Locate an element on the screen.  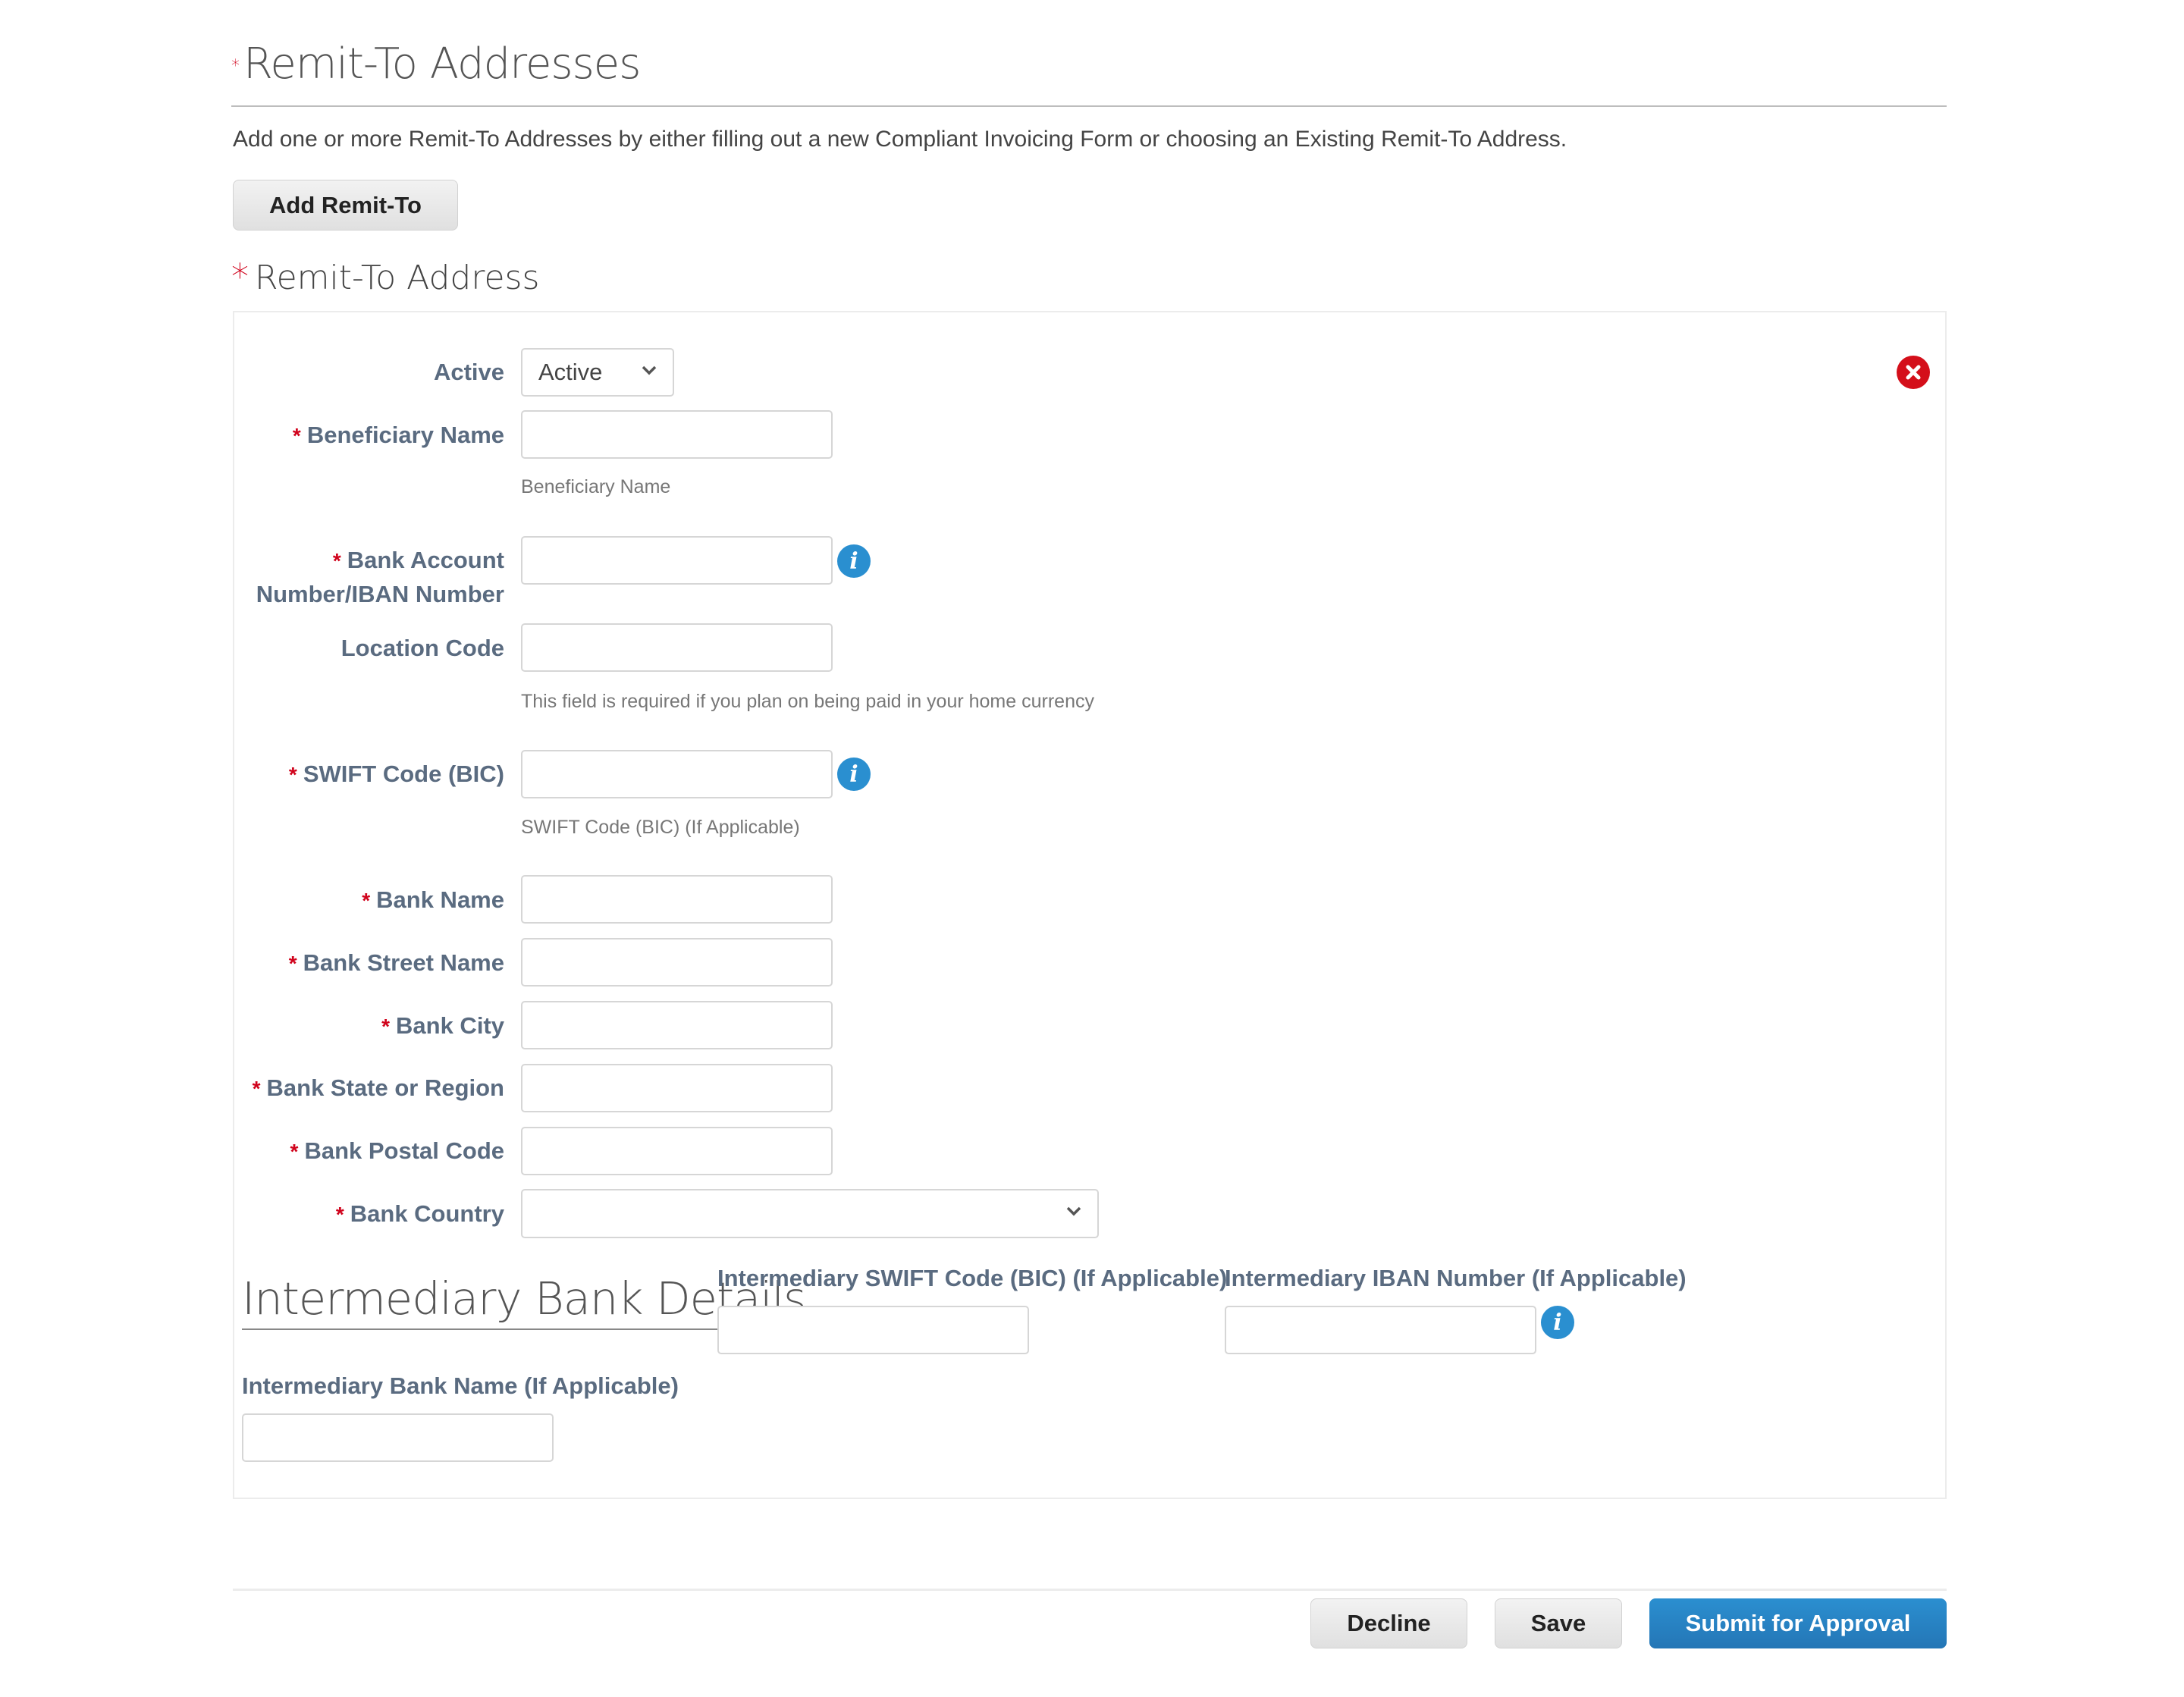
bank-city-label: * Bank City is located at coordinates (442, 1026).